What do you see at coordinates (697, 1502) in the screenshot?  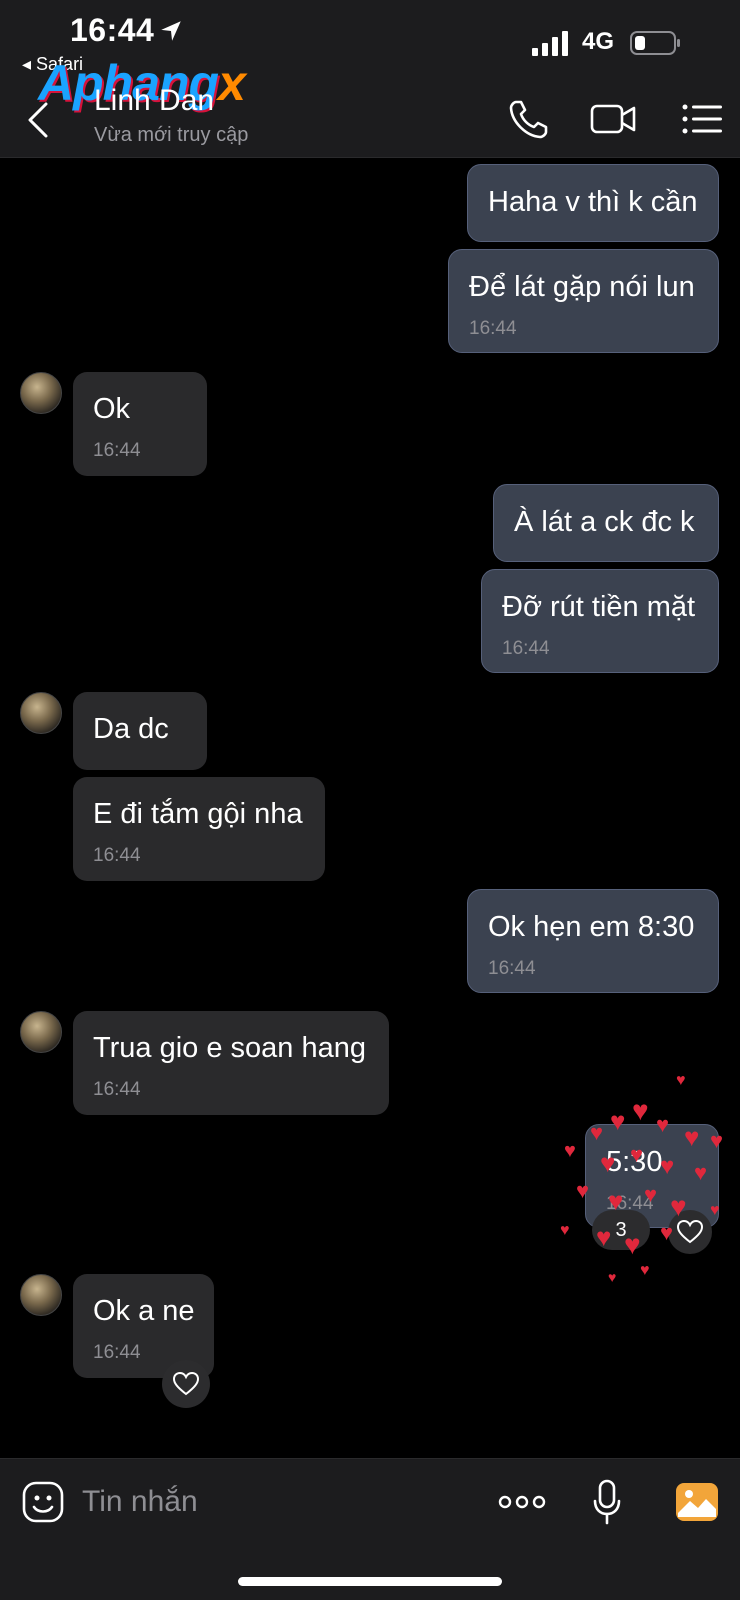 I see `image-icon` at bounding box center [697, 1502].